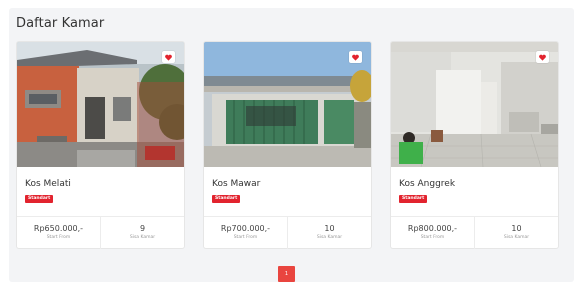  Describe the element at coordinates (236, 184) in the screenshot. I see `room-name: Kos Mawar` at that location.